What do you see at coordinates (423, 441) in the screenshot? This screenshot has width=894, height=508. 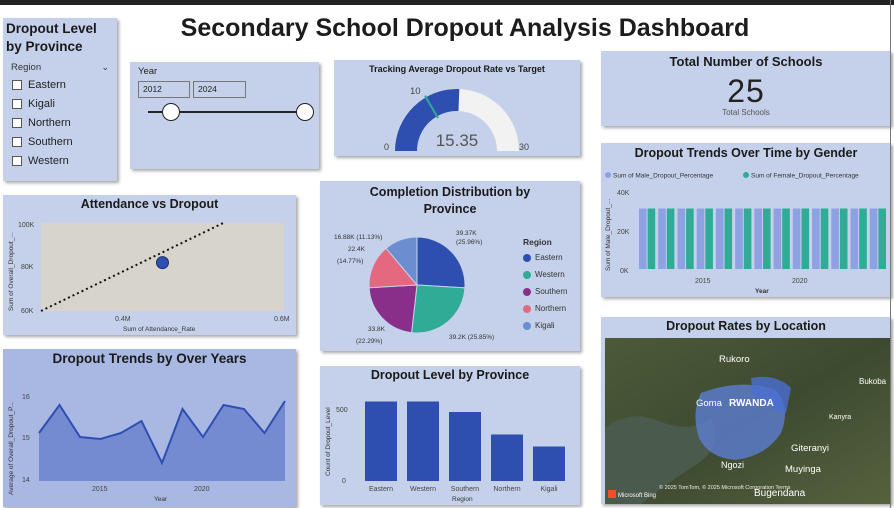 I see `province-bar-western` at bounding box center [423, 441].